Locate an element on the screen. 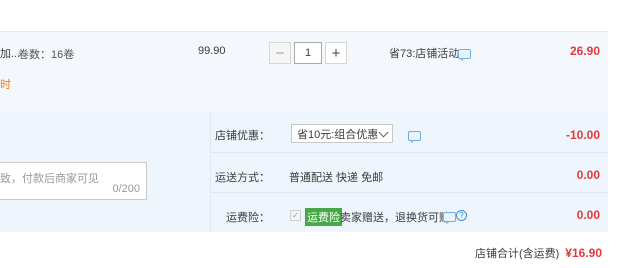  item-sub-note: 时 is located at coordinates (5, 85).